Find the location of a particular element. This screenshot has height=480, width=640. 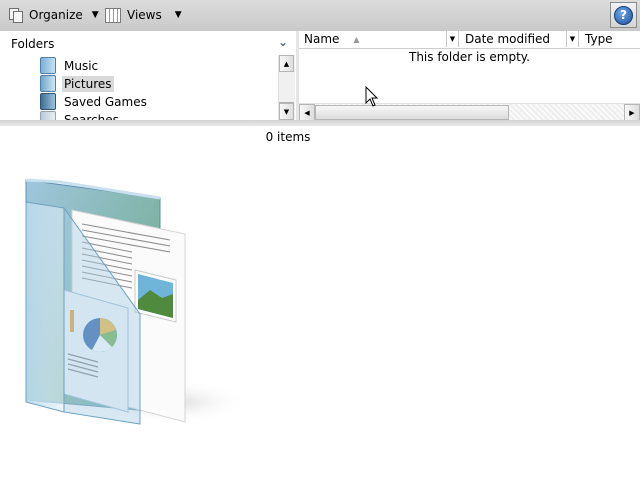

column-label: Name is located at coordinates (322, 39).